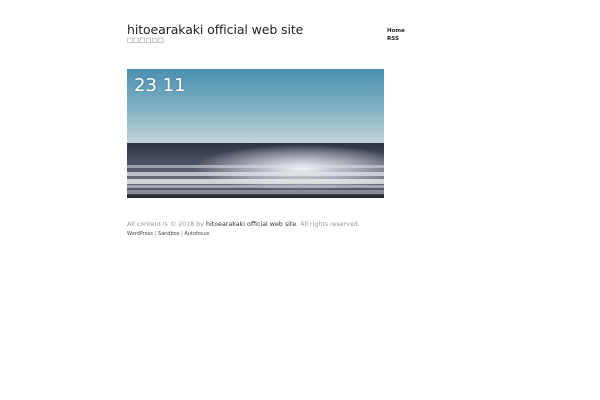  I want to click on post-date-label: 23 11, so click(169, 85).